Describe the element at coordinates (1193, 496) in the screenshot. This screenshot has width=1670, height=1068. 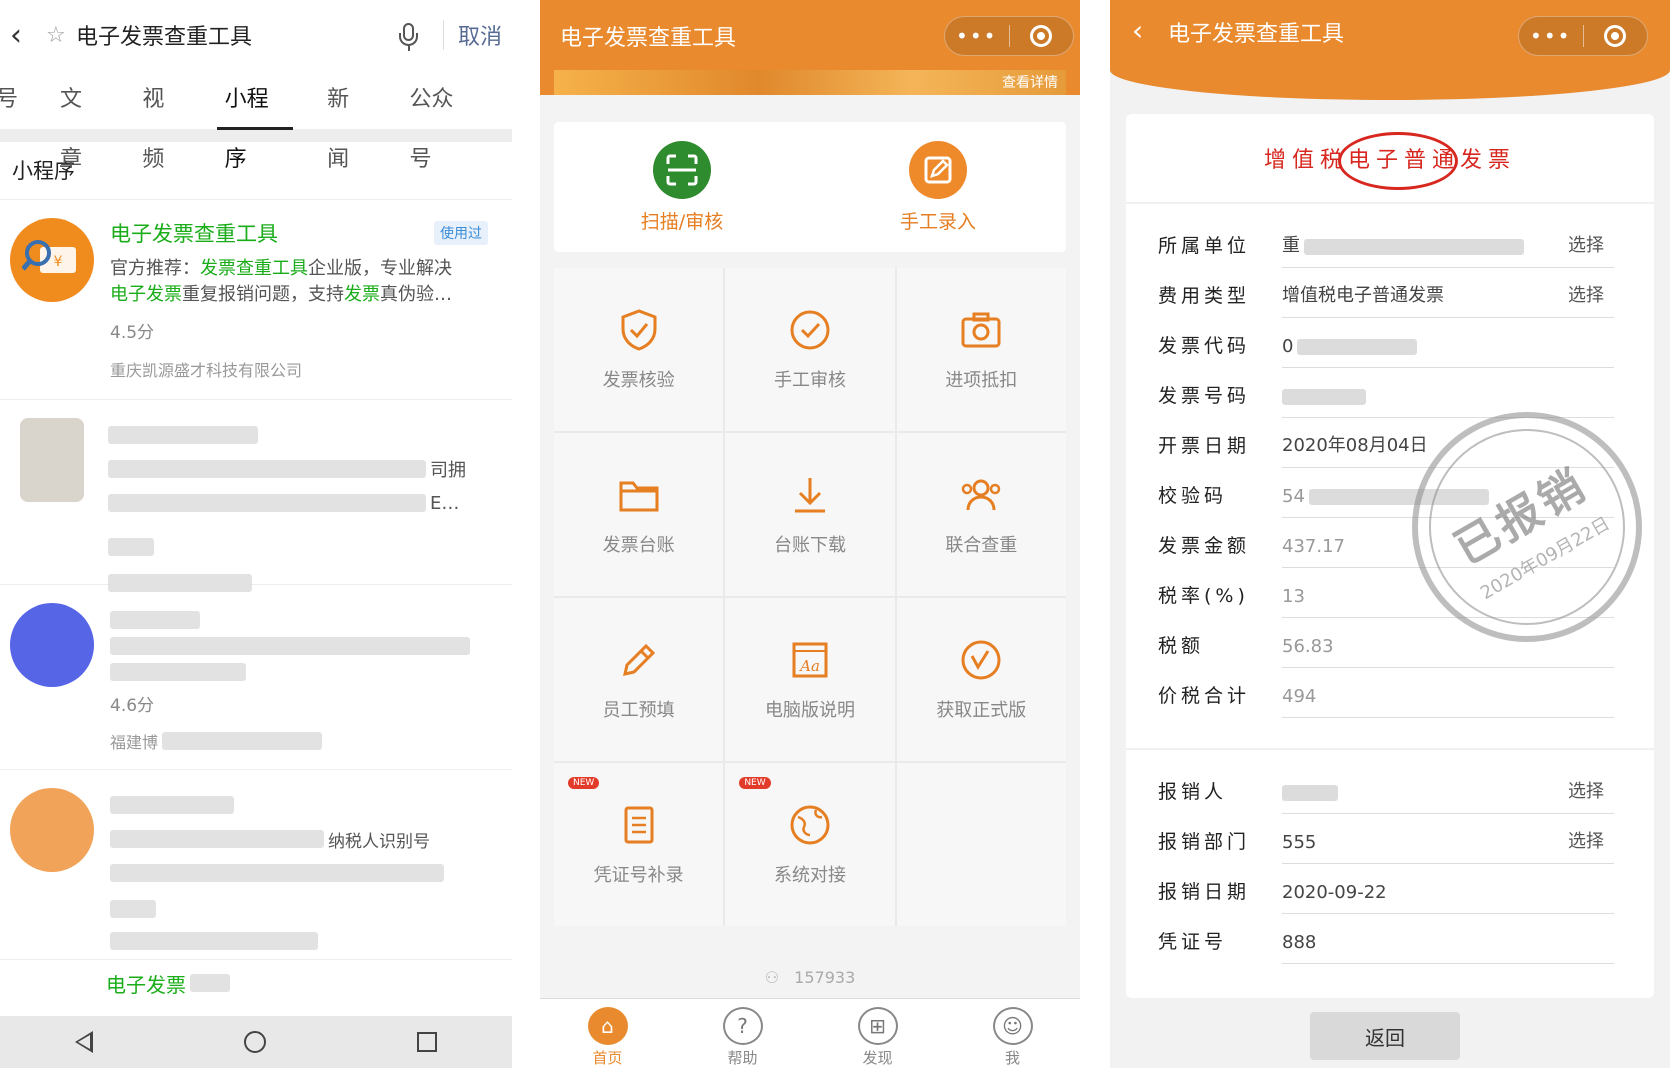
I see `field-label: 校验码` at that location.